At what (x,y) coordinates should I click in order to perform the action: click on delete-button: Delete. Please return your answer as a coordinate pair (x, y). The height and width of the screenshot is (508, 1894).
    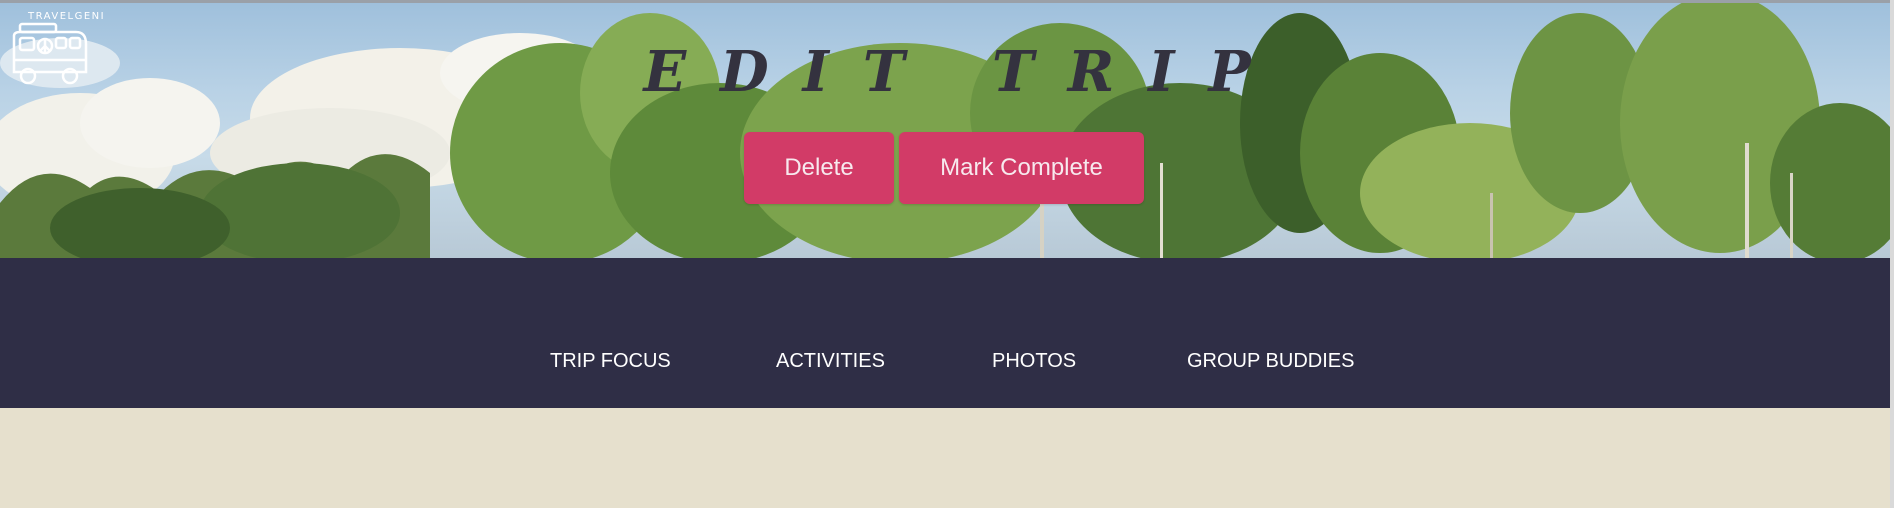
    Looking at the image, I should click on (819, 168).